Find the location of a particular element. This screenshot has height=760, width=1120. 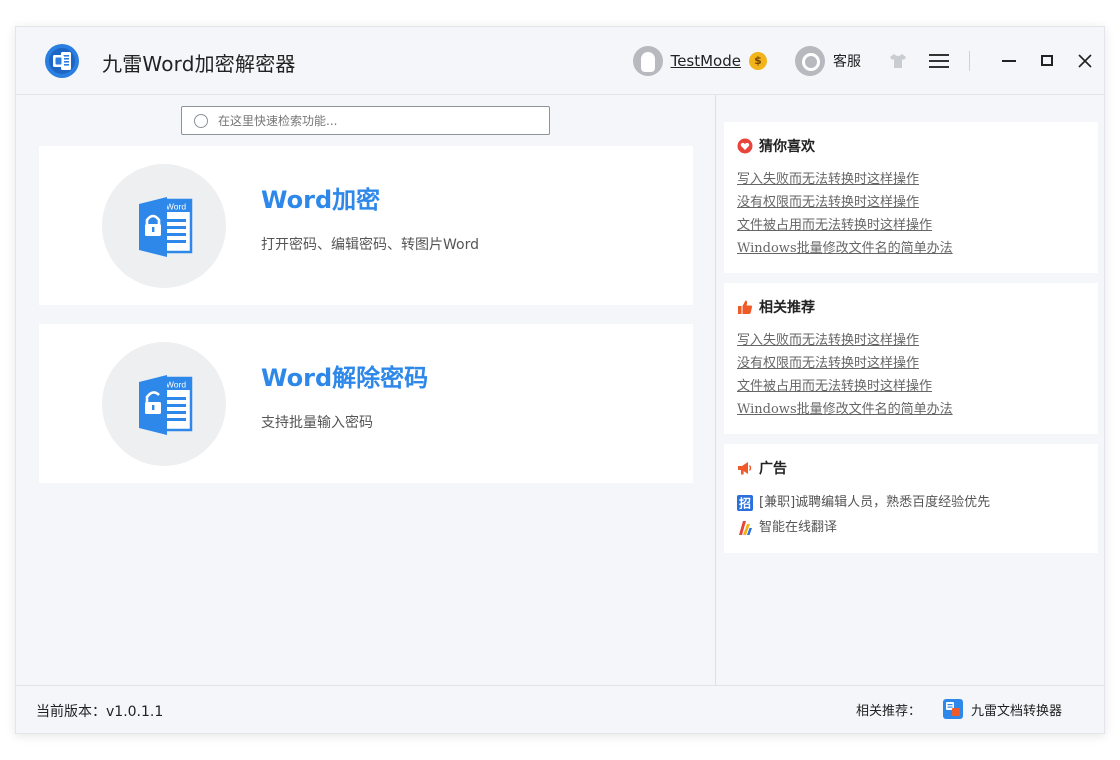

panel-header: 相关推荐 is located at coordinates (776, 307).